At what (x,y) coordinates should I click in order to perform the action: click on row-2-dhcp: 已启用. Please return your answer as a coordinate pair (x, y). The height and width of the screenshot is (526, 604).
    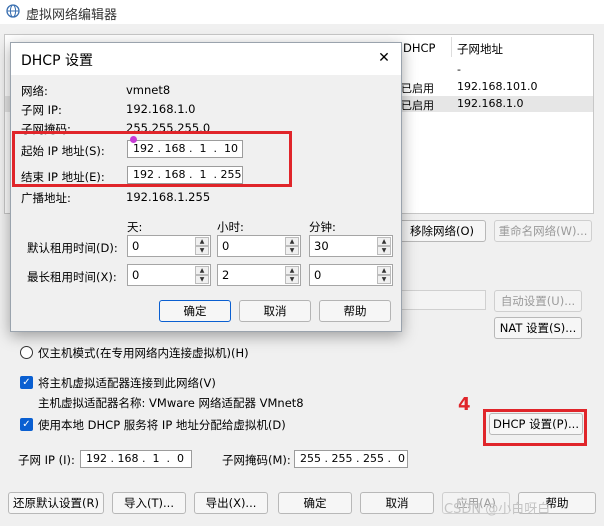
    Looking at the image, I should click on (417, 88).